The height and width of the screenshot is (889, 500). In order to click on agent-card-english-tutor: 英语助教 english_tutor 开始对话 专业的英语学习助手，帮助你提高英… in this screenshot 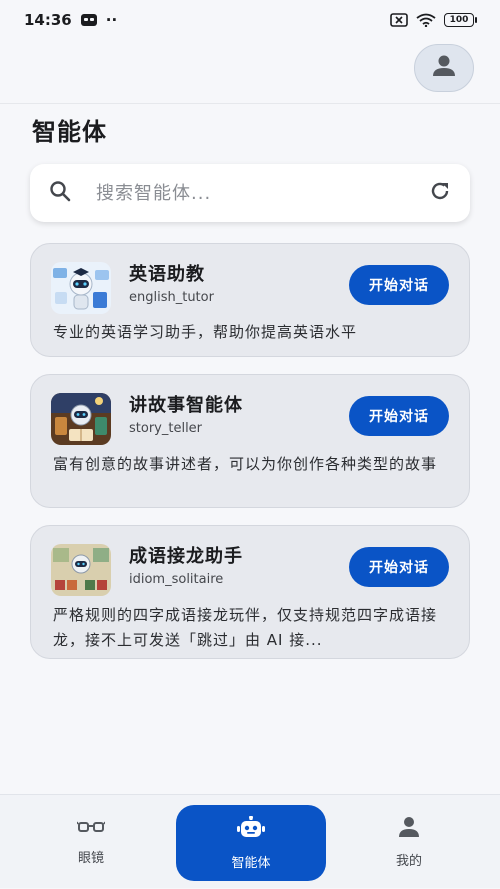, I will do `click(250, 300)`.